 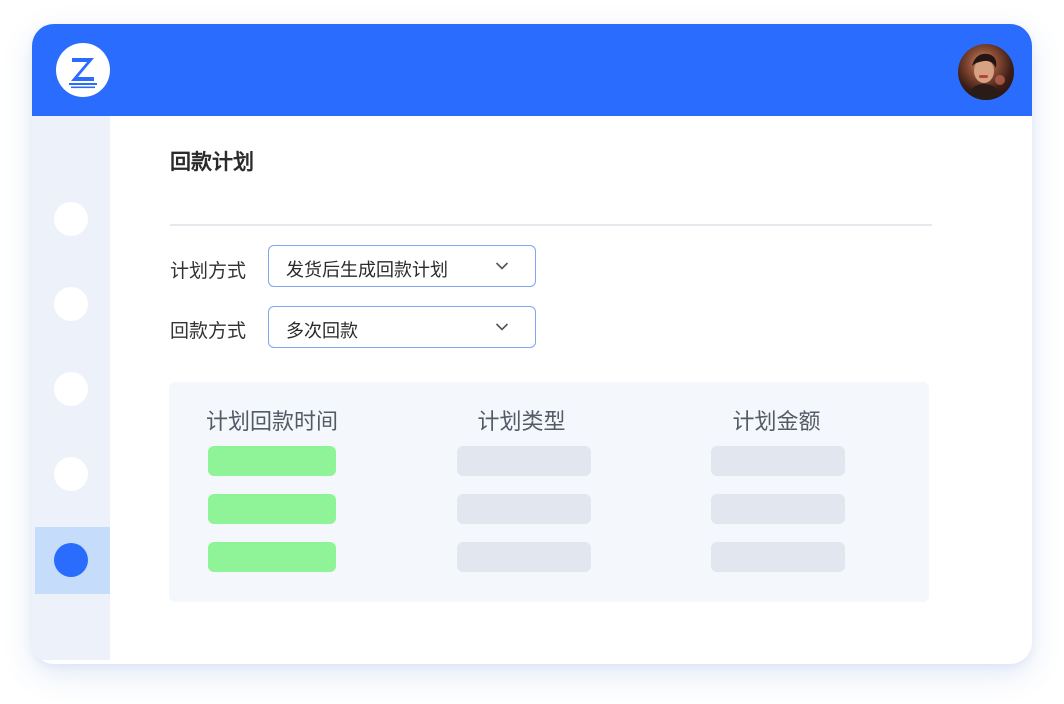 I want to click on payment-mode-select: 多次回款, so click(x=402, y=327).